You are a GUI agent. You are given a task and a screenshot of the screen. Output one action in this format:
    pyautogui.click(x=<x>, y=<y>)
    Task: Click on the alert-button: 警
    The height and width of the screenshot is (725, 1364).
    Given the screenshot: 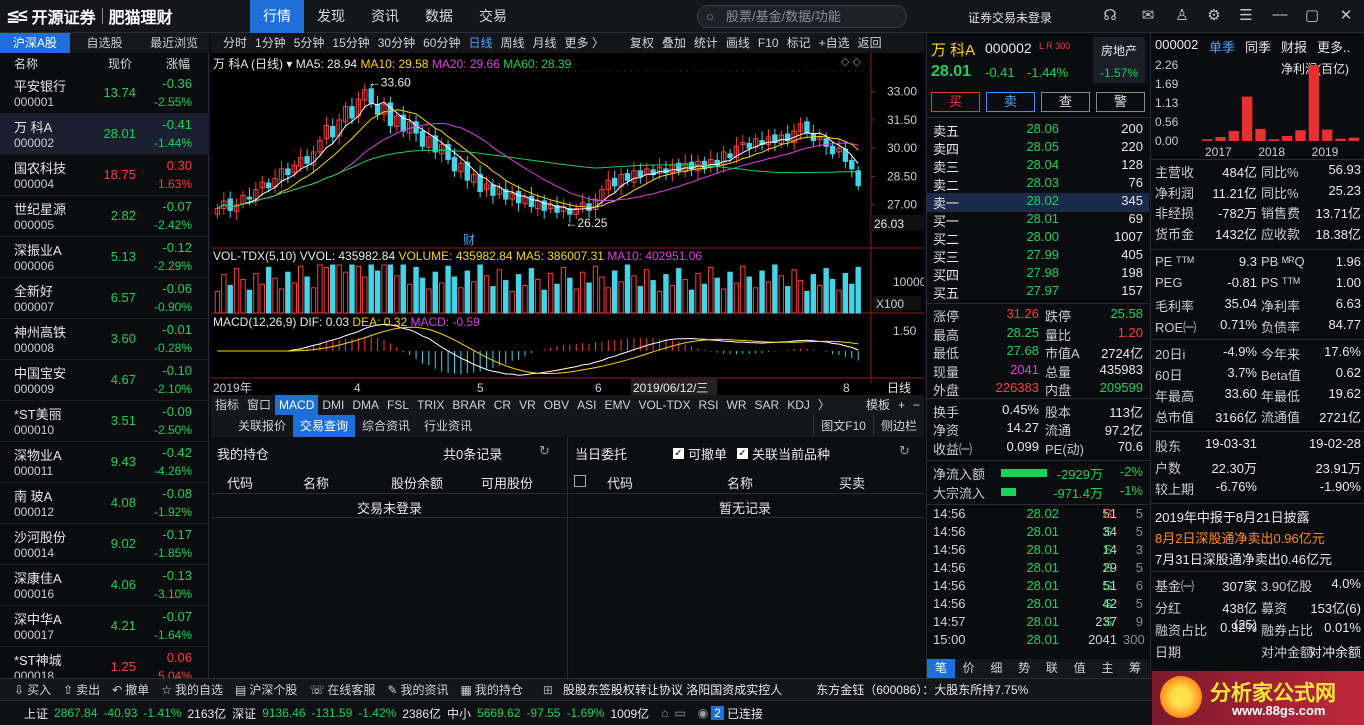 What is the action you would take?
    pyautogui.click(x=1120, y=102)
    